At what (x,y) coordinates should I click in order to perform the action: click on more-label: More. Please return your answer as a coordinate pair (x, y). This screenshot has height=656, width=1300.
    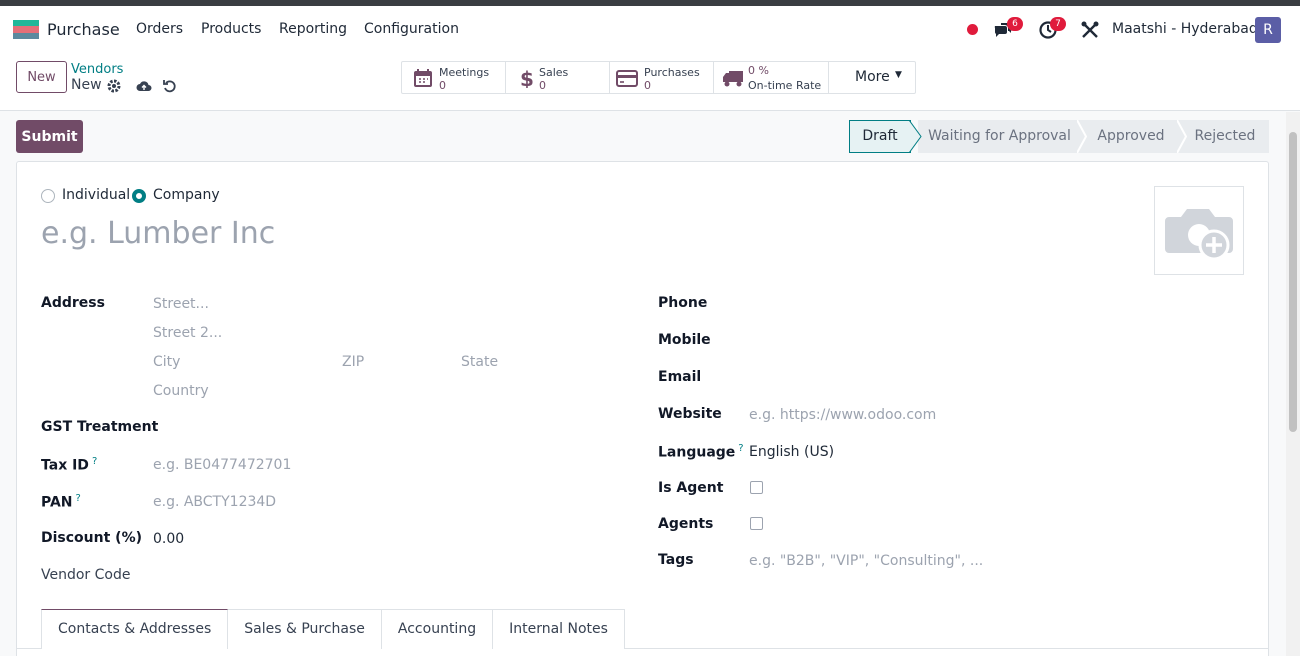
    Looking at the image, I should click on (872, 77).